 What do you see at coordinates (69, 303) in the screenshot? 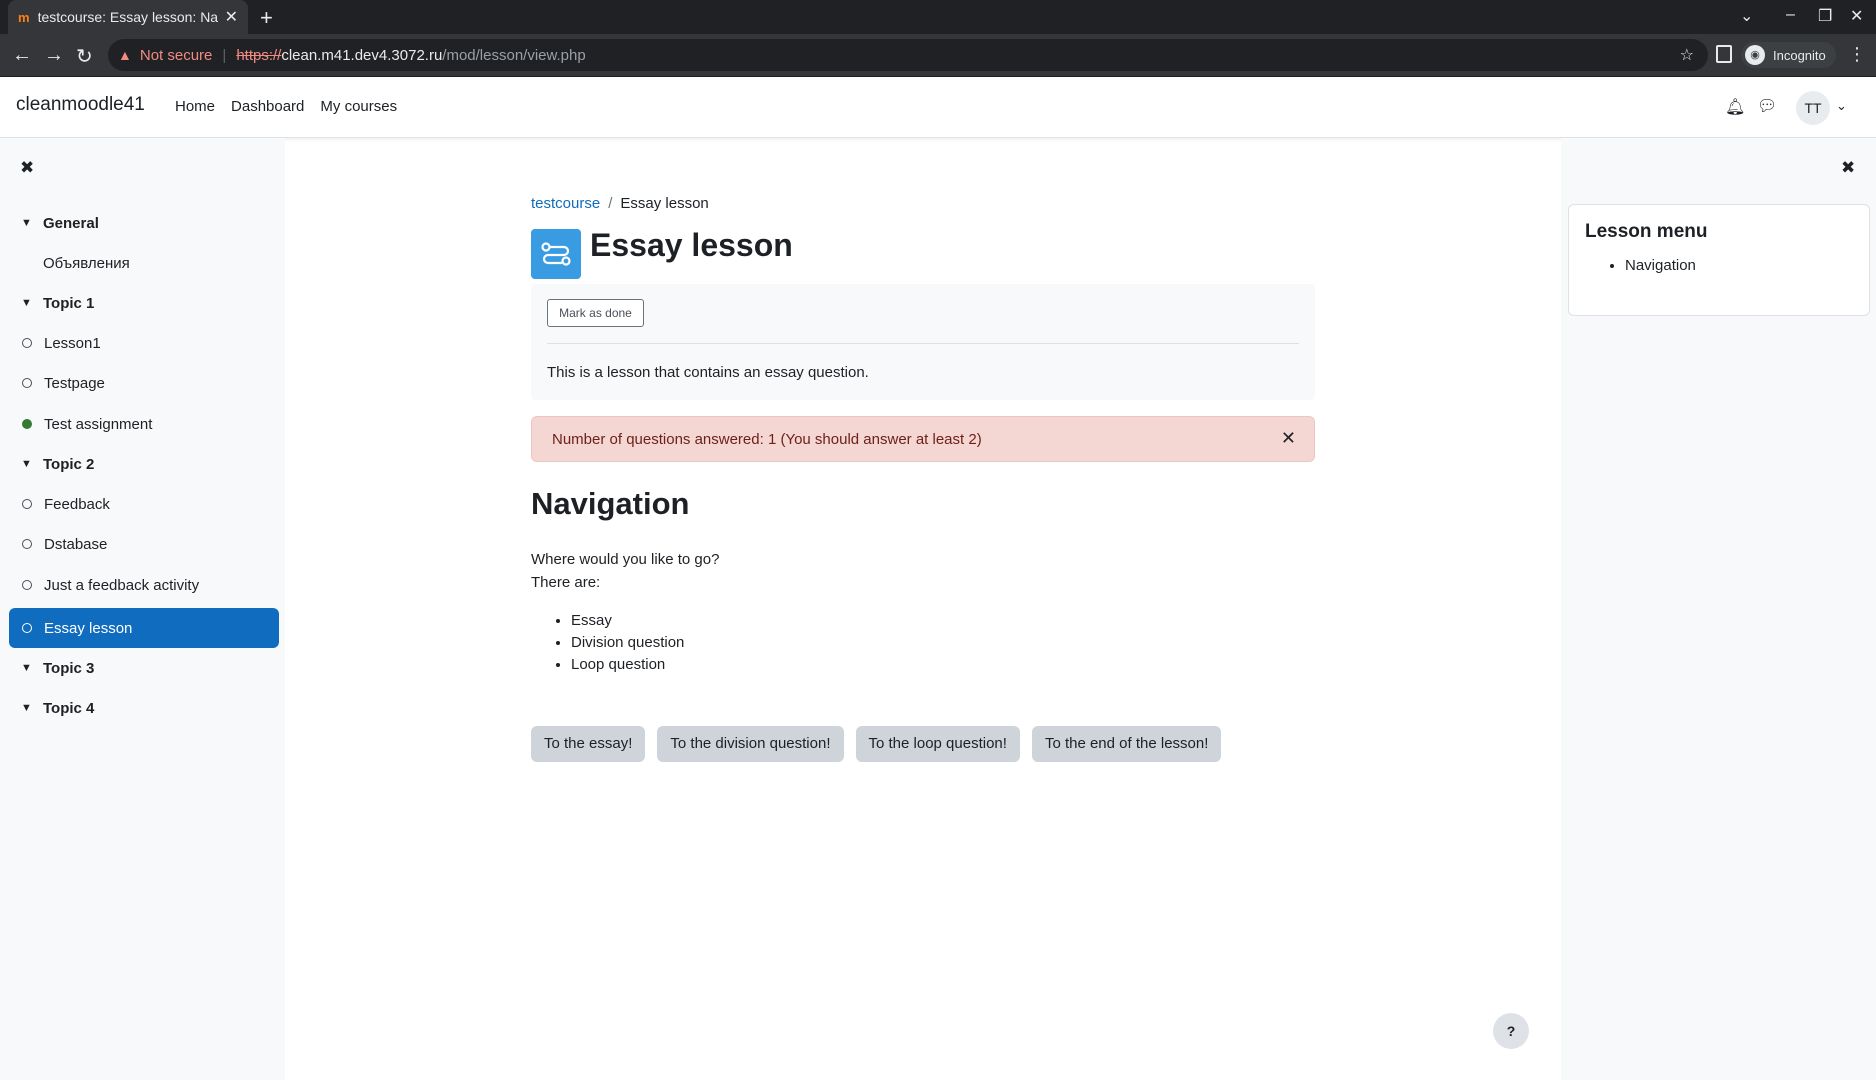
I see `section-label: Topic 1` at bounding box center [69, 303].